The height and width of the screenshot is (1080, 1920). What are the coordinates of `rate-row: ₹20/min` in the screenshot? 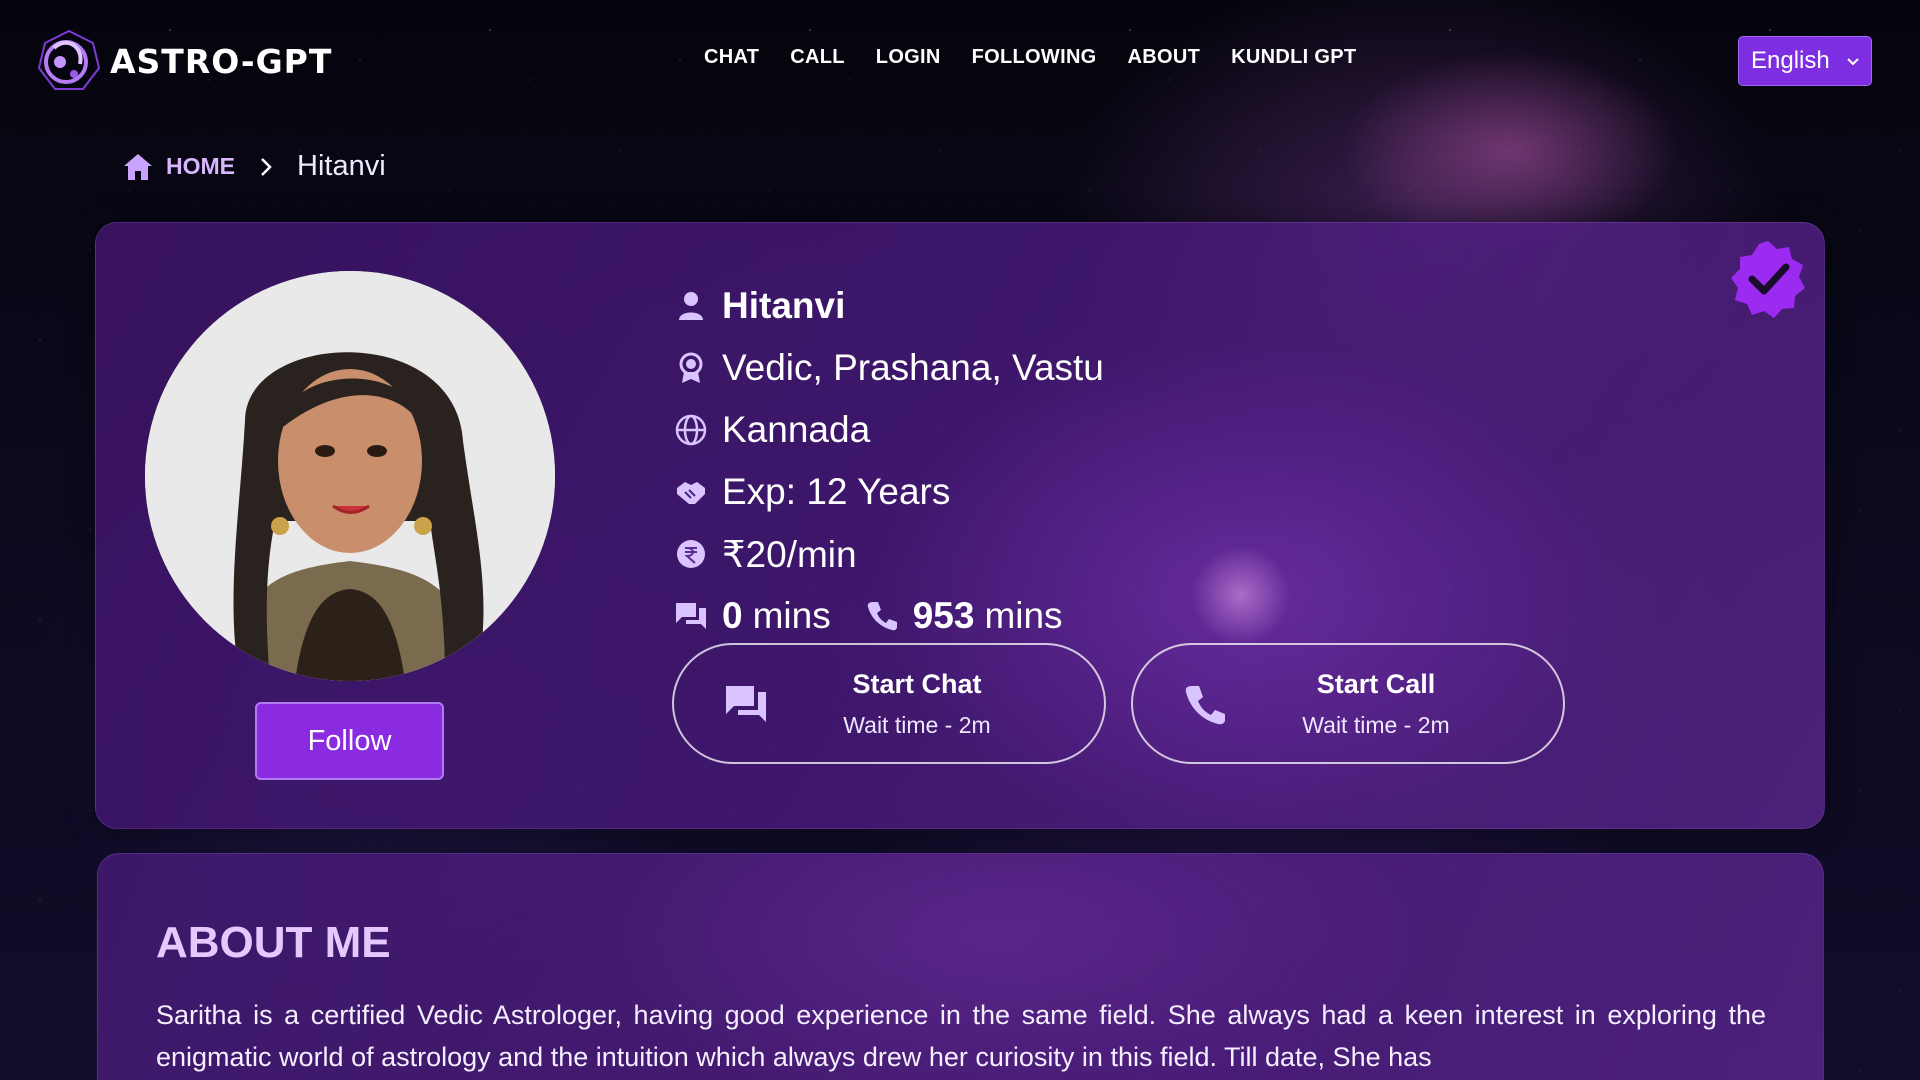 It's located at (889, 554).